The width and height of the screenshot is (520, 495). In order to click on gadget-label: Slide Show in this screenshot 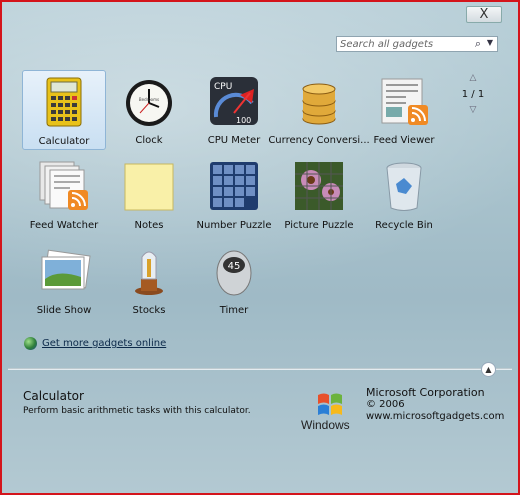, I will do `click(64, 310)`.